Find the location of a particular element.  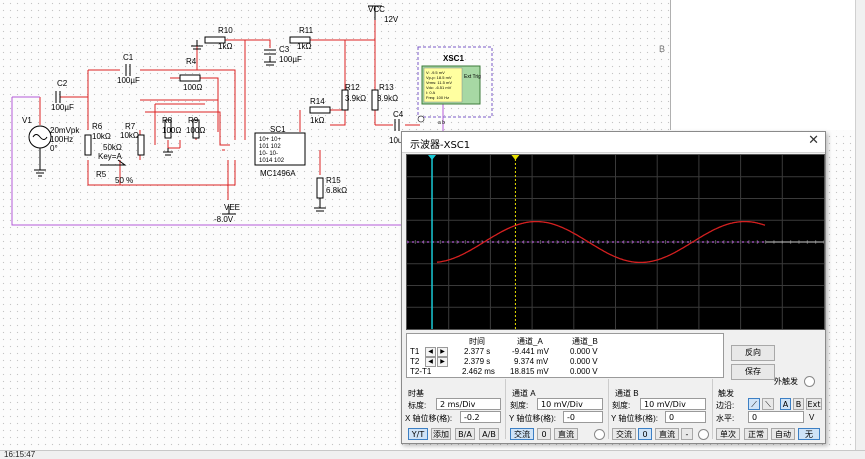

grid-border-letter: B is located at coordinates (662, 49).